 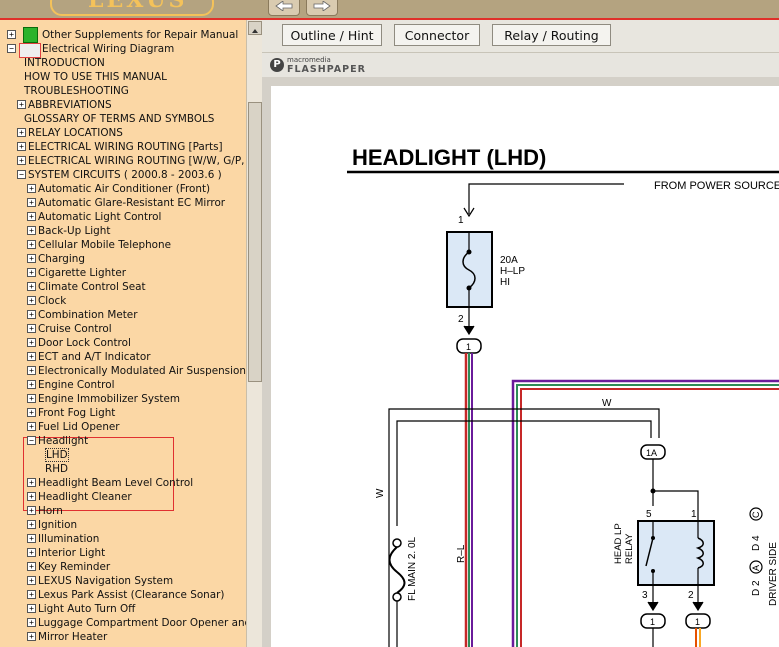 What do you see at coordinates (86, 609) in the screenshot?
I see `tree-item: Light Auto Turn Off` at bounding box center [86, 609].